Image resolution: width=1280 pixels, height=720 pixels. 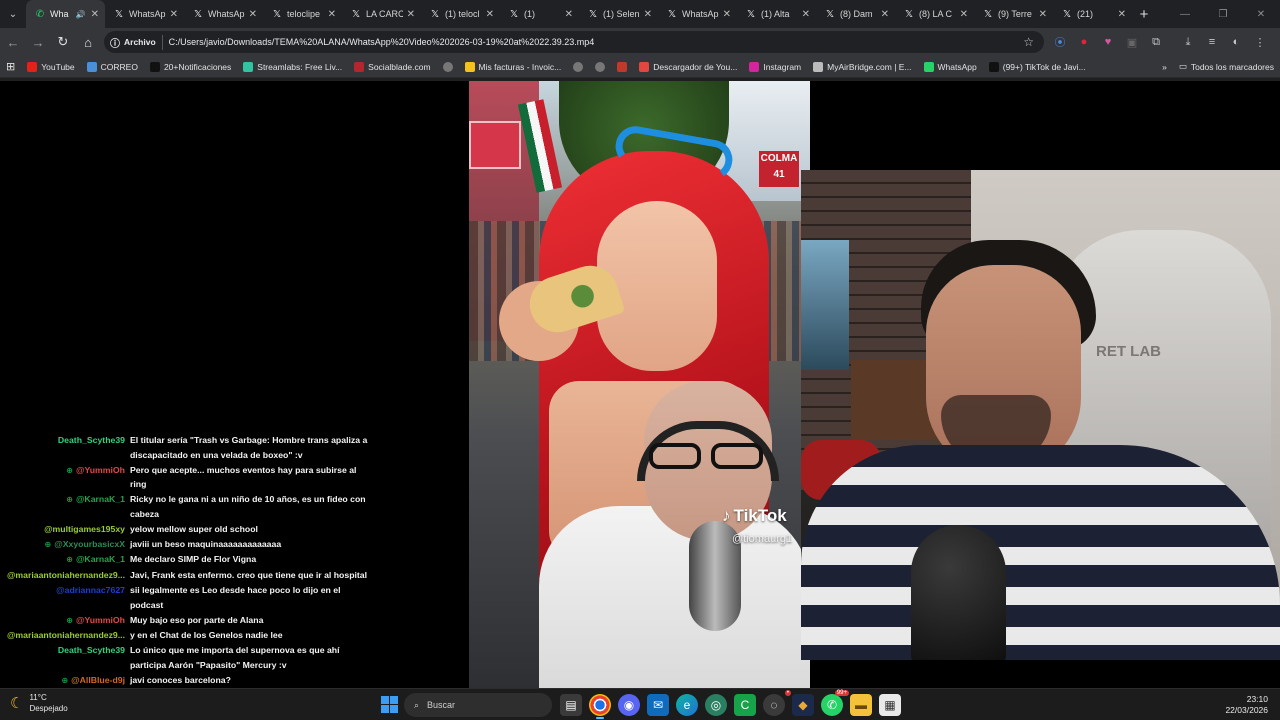 I want to click on browser-tab: 𝕏 (8) LA C ✕, so click(x=934, y=14).